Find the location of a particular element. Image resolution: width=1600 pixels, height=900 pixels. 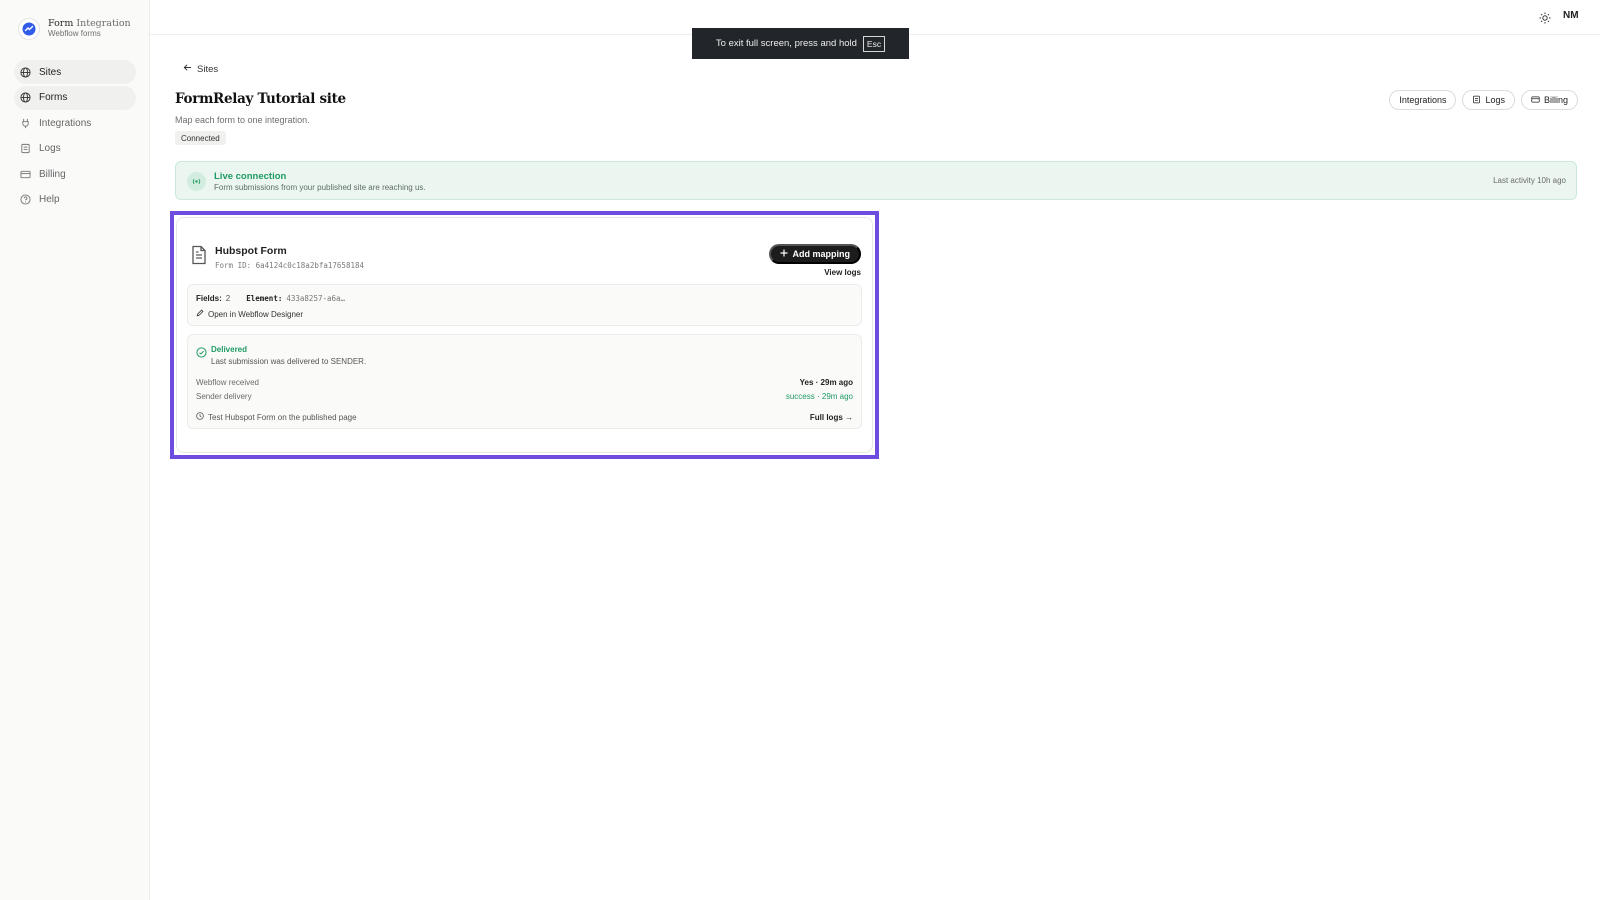

help-icon is located at coordinates (25, 199).